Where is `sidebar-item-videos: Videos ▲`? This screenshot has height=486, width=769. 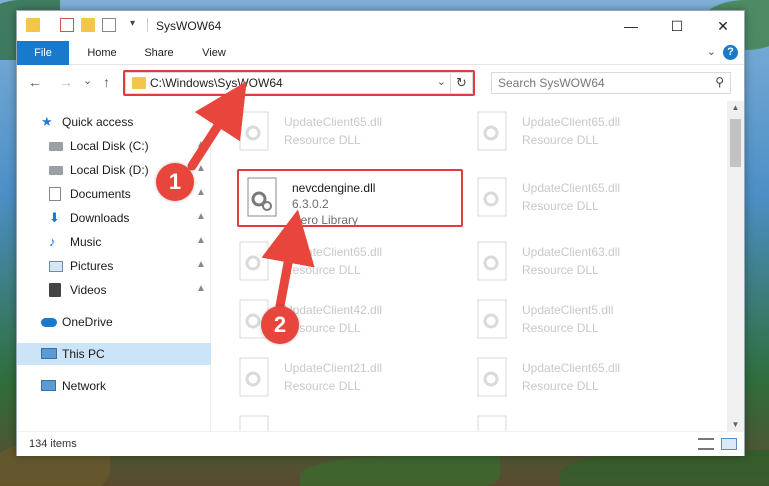 sidebar-item-videos: Videos ▲ is located at coordinates (114, 290).